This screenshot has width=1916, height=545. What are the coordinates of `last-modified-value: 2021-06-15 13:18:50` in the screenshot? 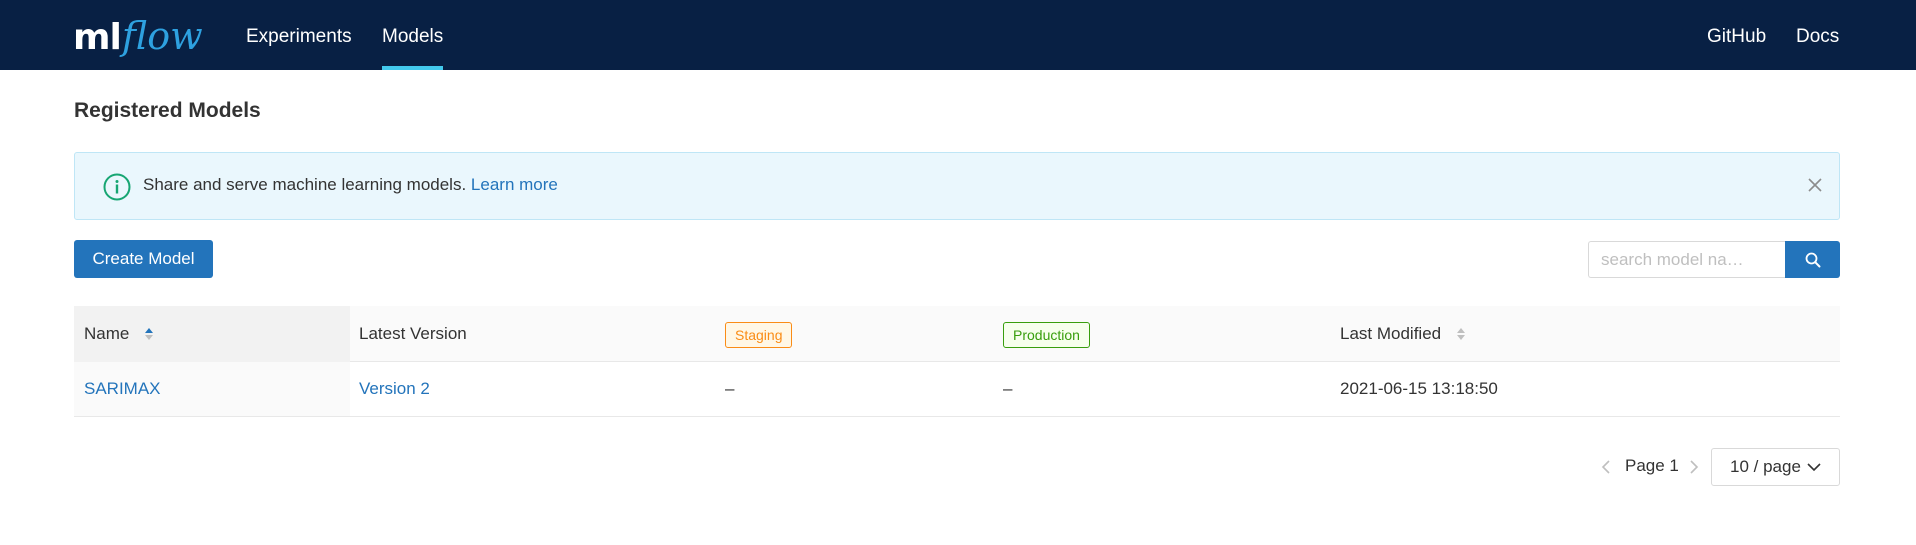 It's located at (1419, 388).